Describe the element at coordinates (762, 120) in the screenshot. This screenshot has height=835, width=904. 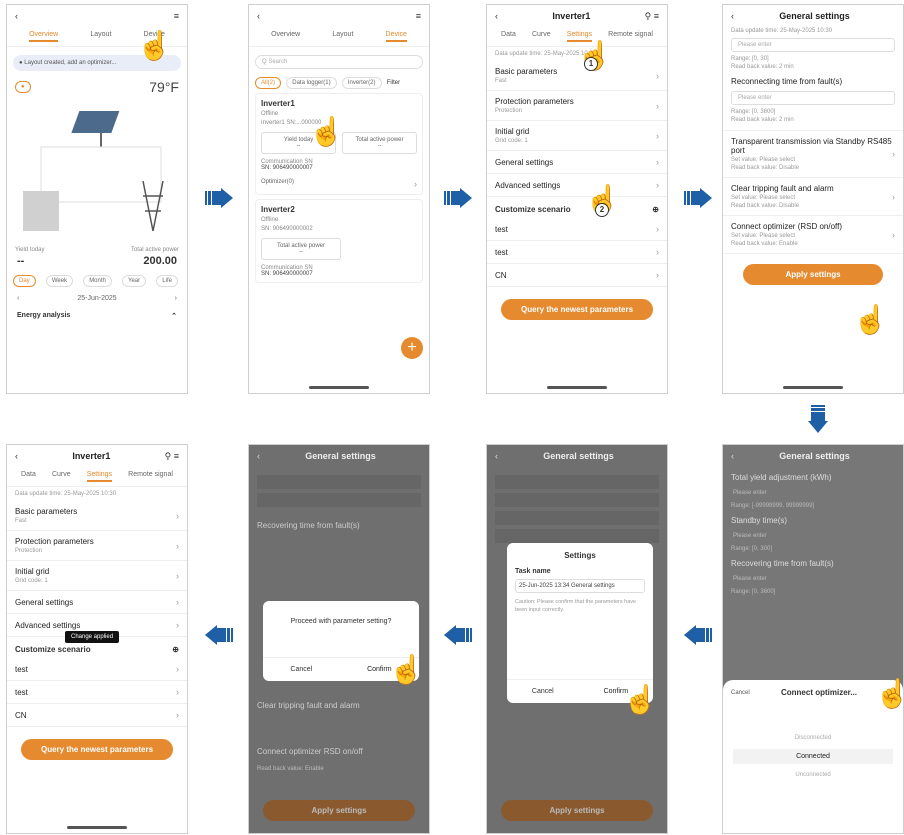
I see `readback-text: Read back value: 2 min` at that location.